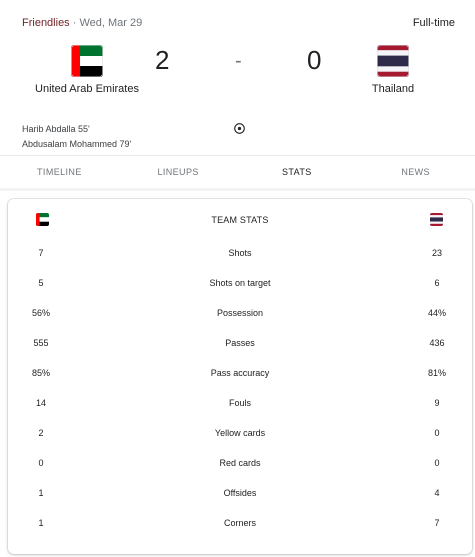 This screenshot has width=475, height=557. I want to click on stat-label: Passes, so click(240, 343).